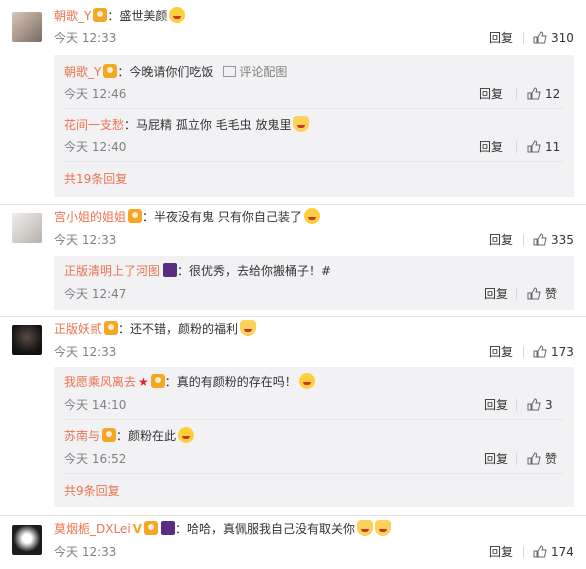  What do you see at coordinates (254, 271) in the screenshot?
I see `reply-text: ：很优秀，去给你搬桶子！#` at bounding box center [254, 271].